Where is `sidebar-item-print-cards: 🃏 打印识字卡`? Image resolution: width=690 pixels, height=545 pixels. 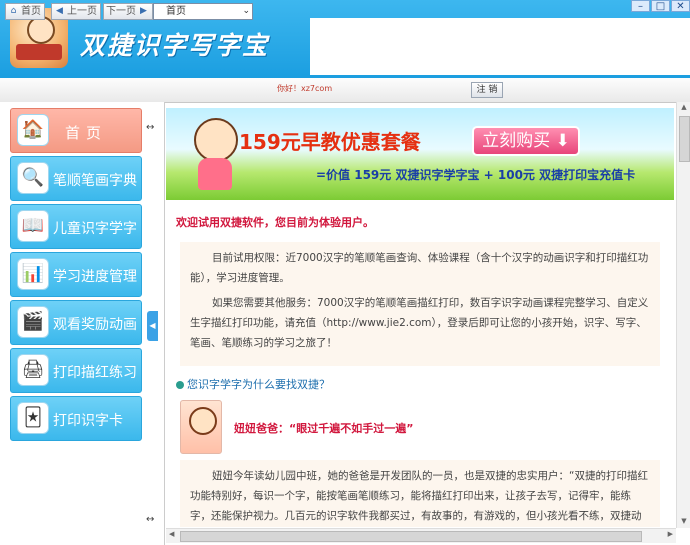 sidebar-item-print-cards: 🃏 打印识字卡 is located at coordinates (76, 418).